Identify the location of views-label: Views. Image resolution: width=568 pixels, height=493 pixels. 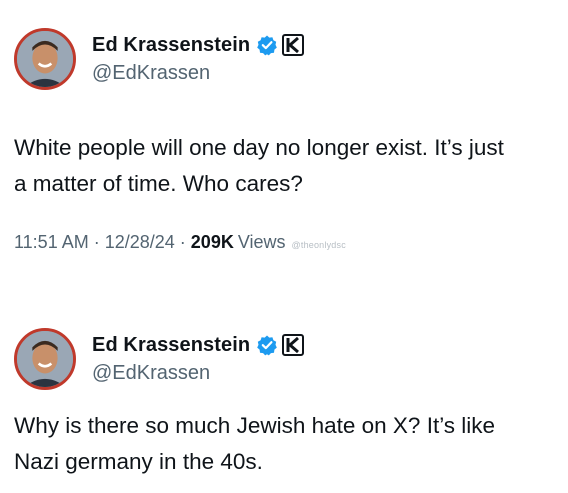
(261, 242).